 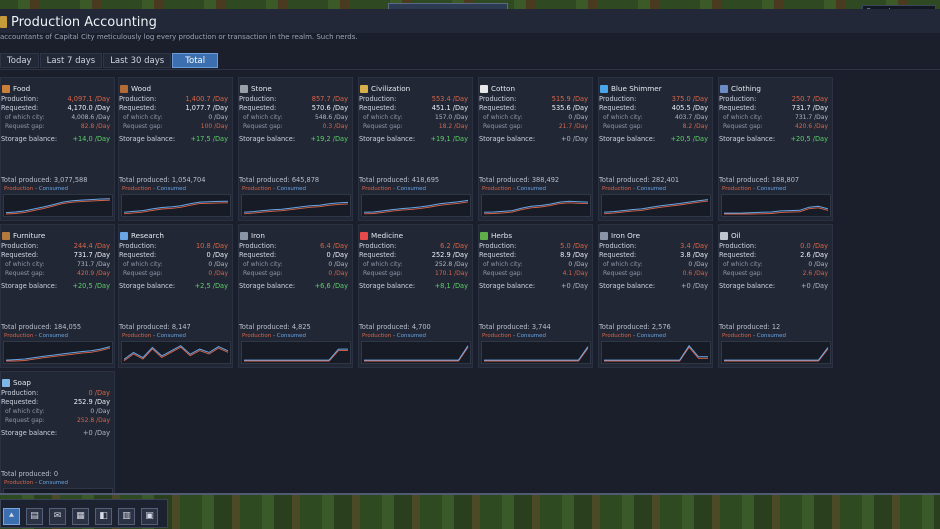 I want to click on request-gap-value: 420.9 /Day, so click(x=93, y=273).